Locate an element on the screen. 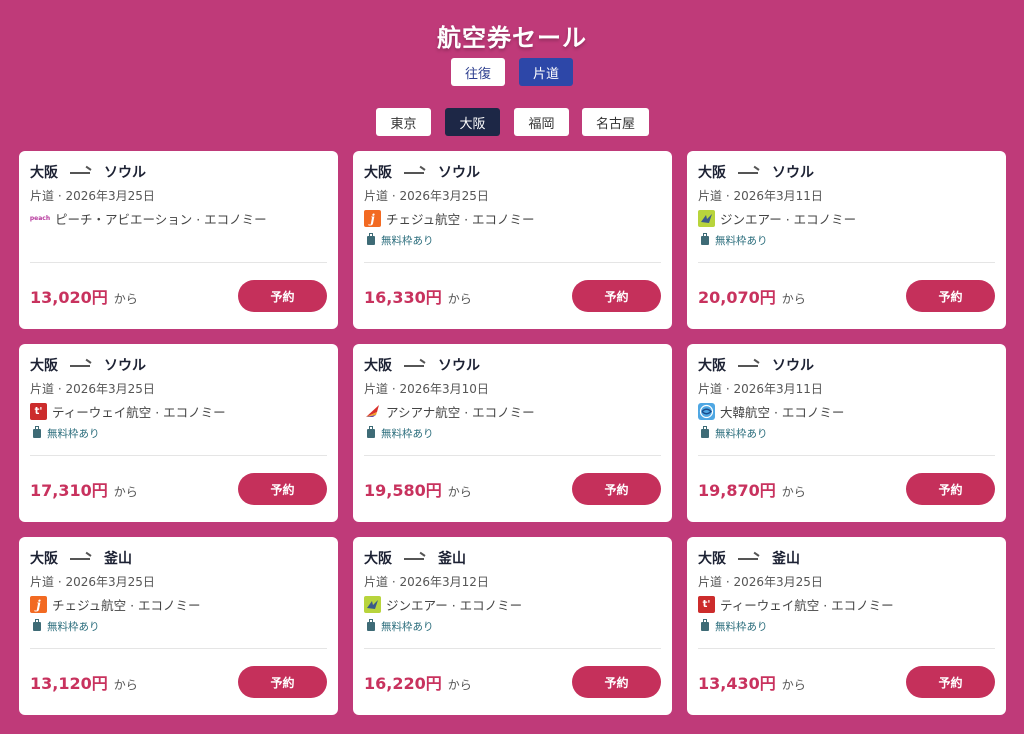  price-value: 19,580円 is located at coordinates (403, 490).